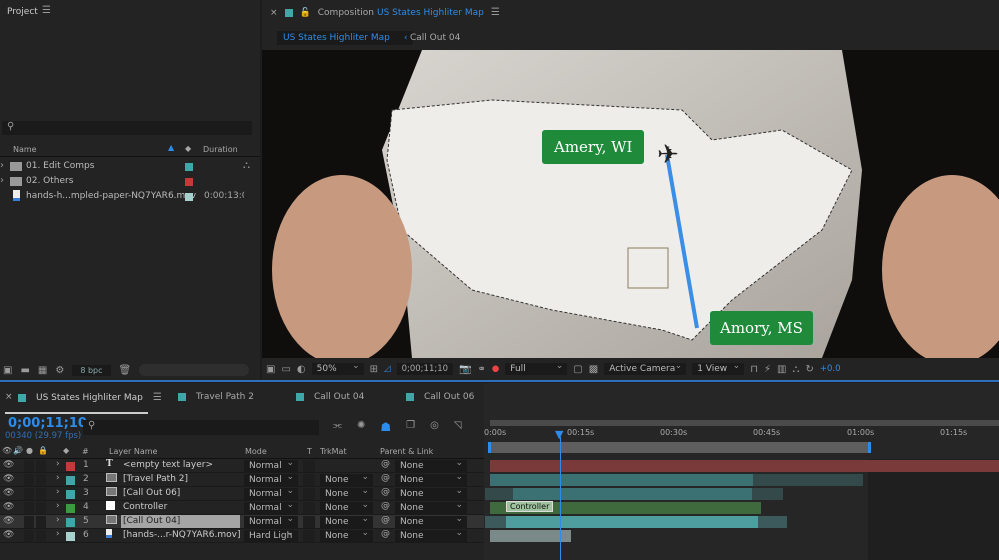 This screenshot has width=999, height=560. Describe the element at coordinates (435, 38) in the screenshot. I see `breadcrumb-item: Call Out 04` at that location.